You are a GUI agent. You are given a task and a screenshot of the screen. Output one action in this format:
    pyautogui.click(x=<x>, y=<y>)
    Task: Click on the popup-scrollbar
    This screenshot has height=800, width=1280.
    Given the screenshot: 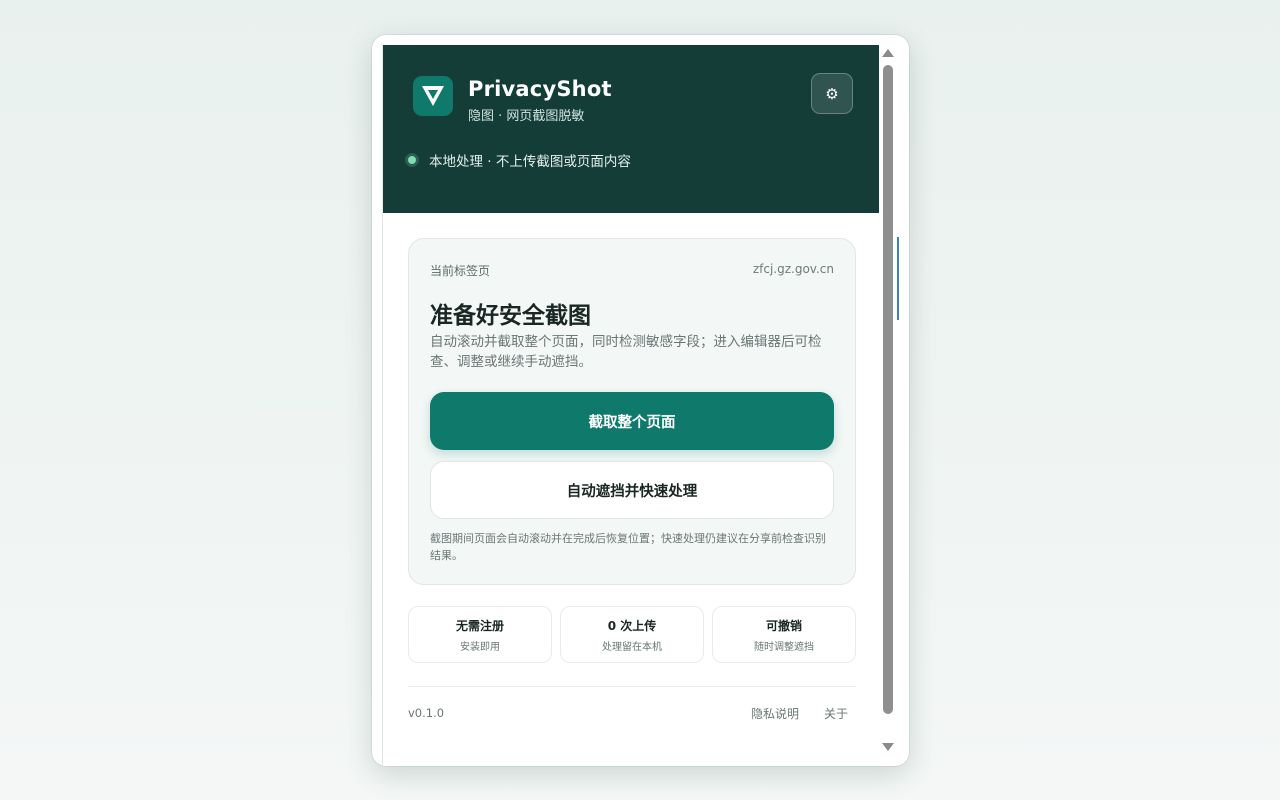 What is the action you would take?
    pyautogui.click(x=888, y=400)
    